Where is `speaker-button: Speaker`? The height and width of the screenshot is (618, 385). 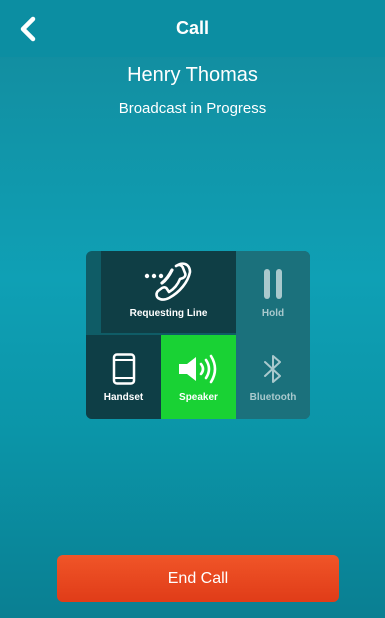
speaker-button: Speaker is located at coordinates (198, 377).